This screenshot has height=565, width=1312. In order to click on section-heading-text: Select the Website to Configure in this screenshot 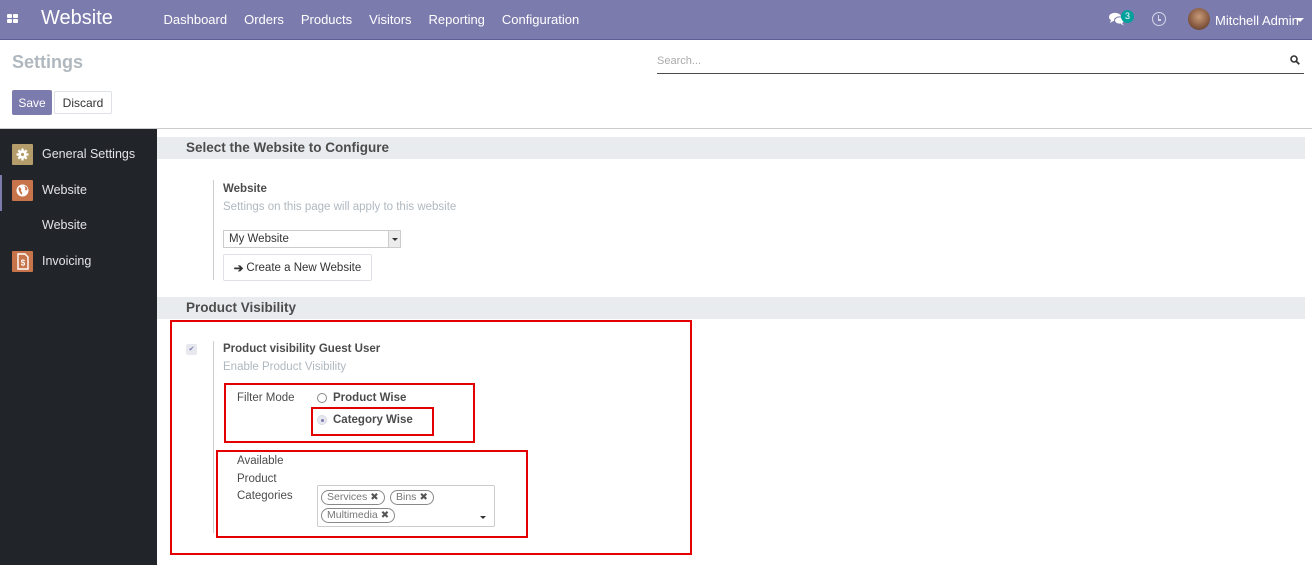, I will do `click(288, 147)`.